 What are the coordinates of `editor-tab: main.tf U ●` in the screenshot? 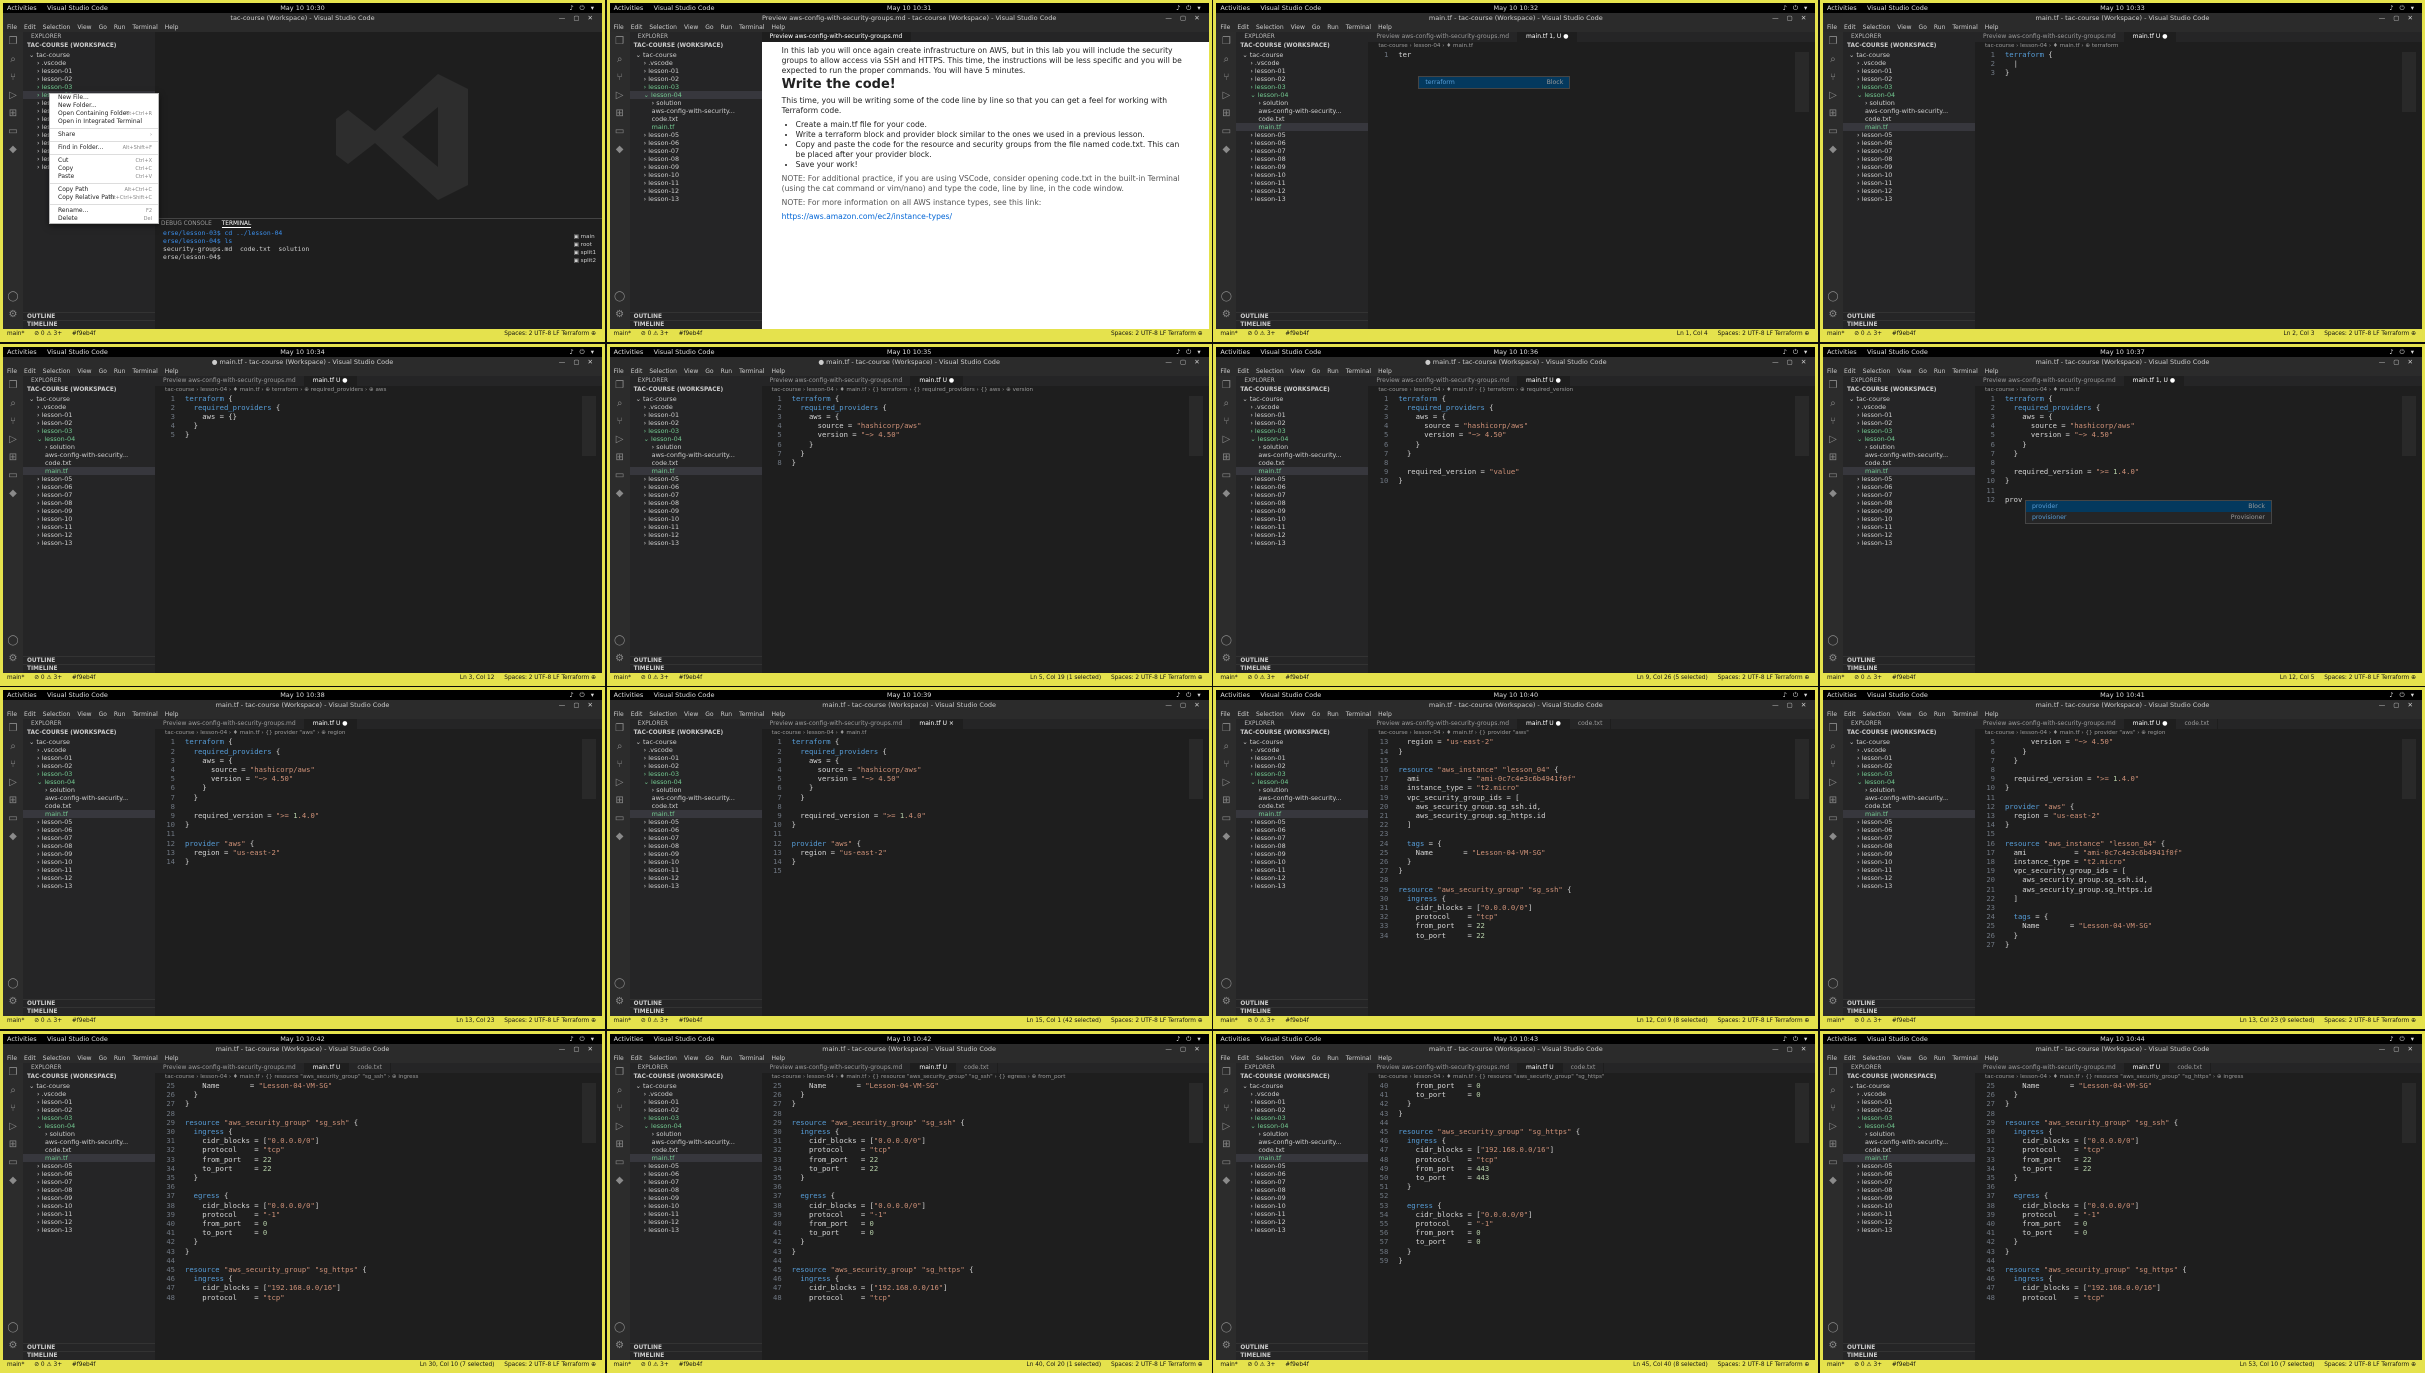 It's located at (1544, 380).